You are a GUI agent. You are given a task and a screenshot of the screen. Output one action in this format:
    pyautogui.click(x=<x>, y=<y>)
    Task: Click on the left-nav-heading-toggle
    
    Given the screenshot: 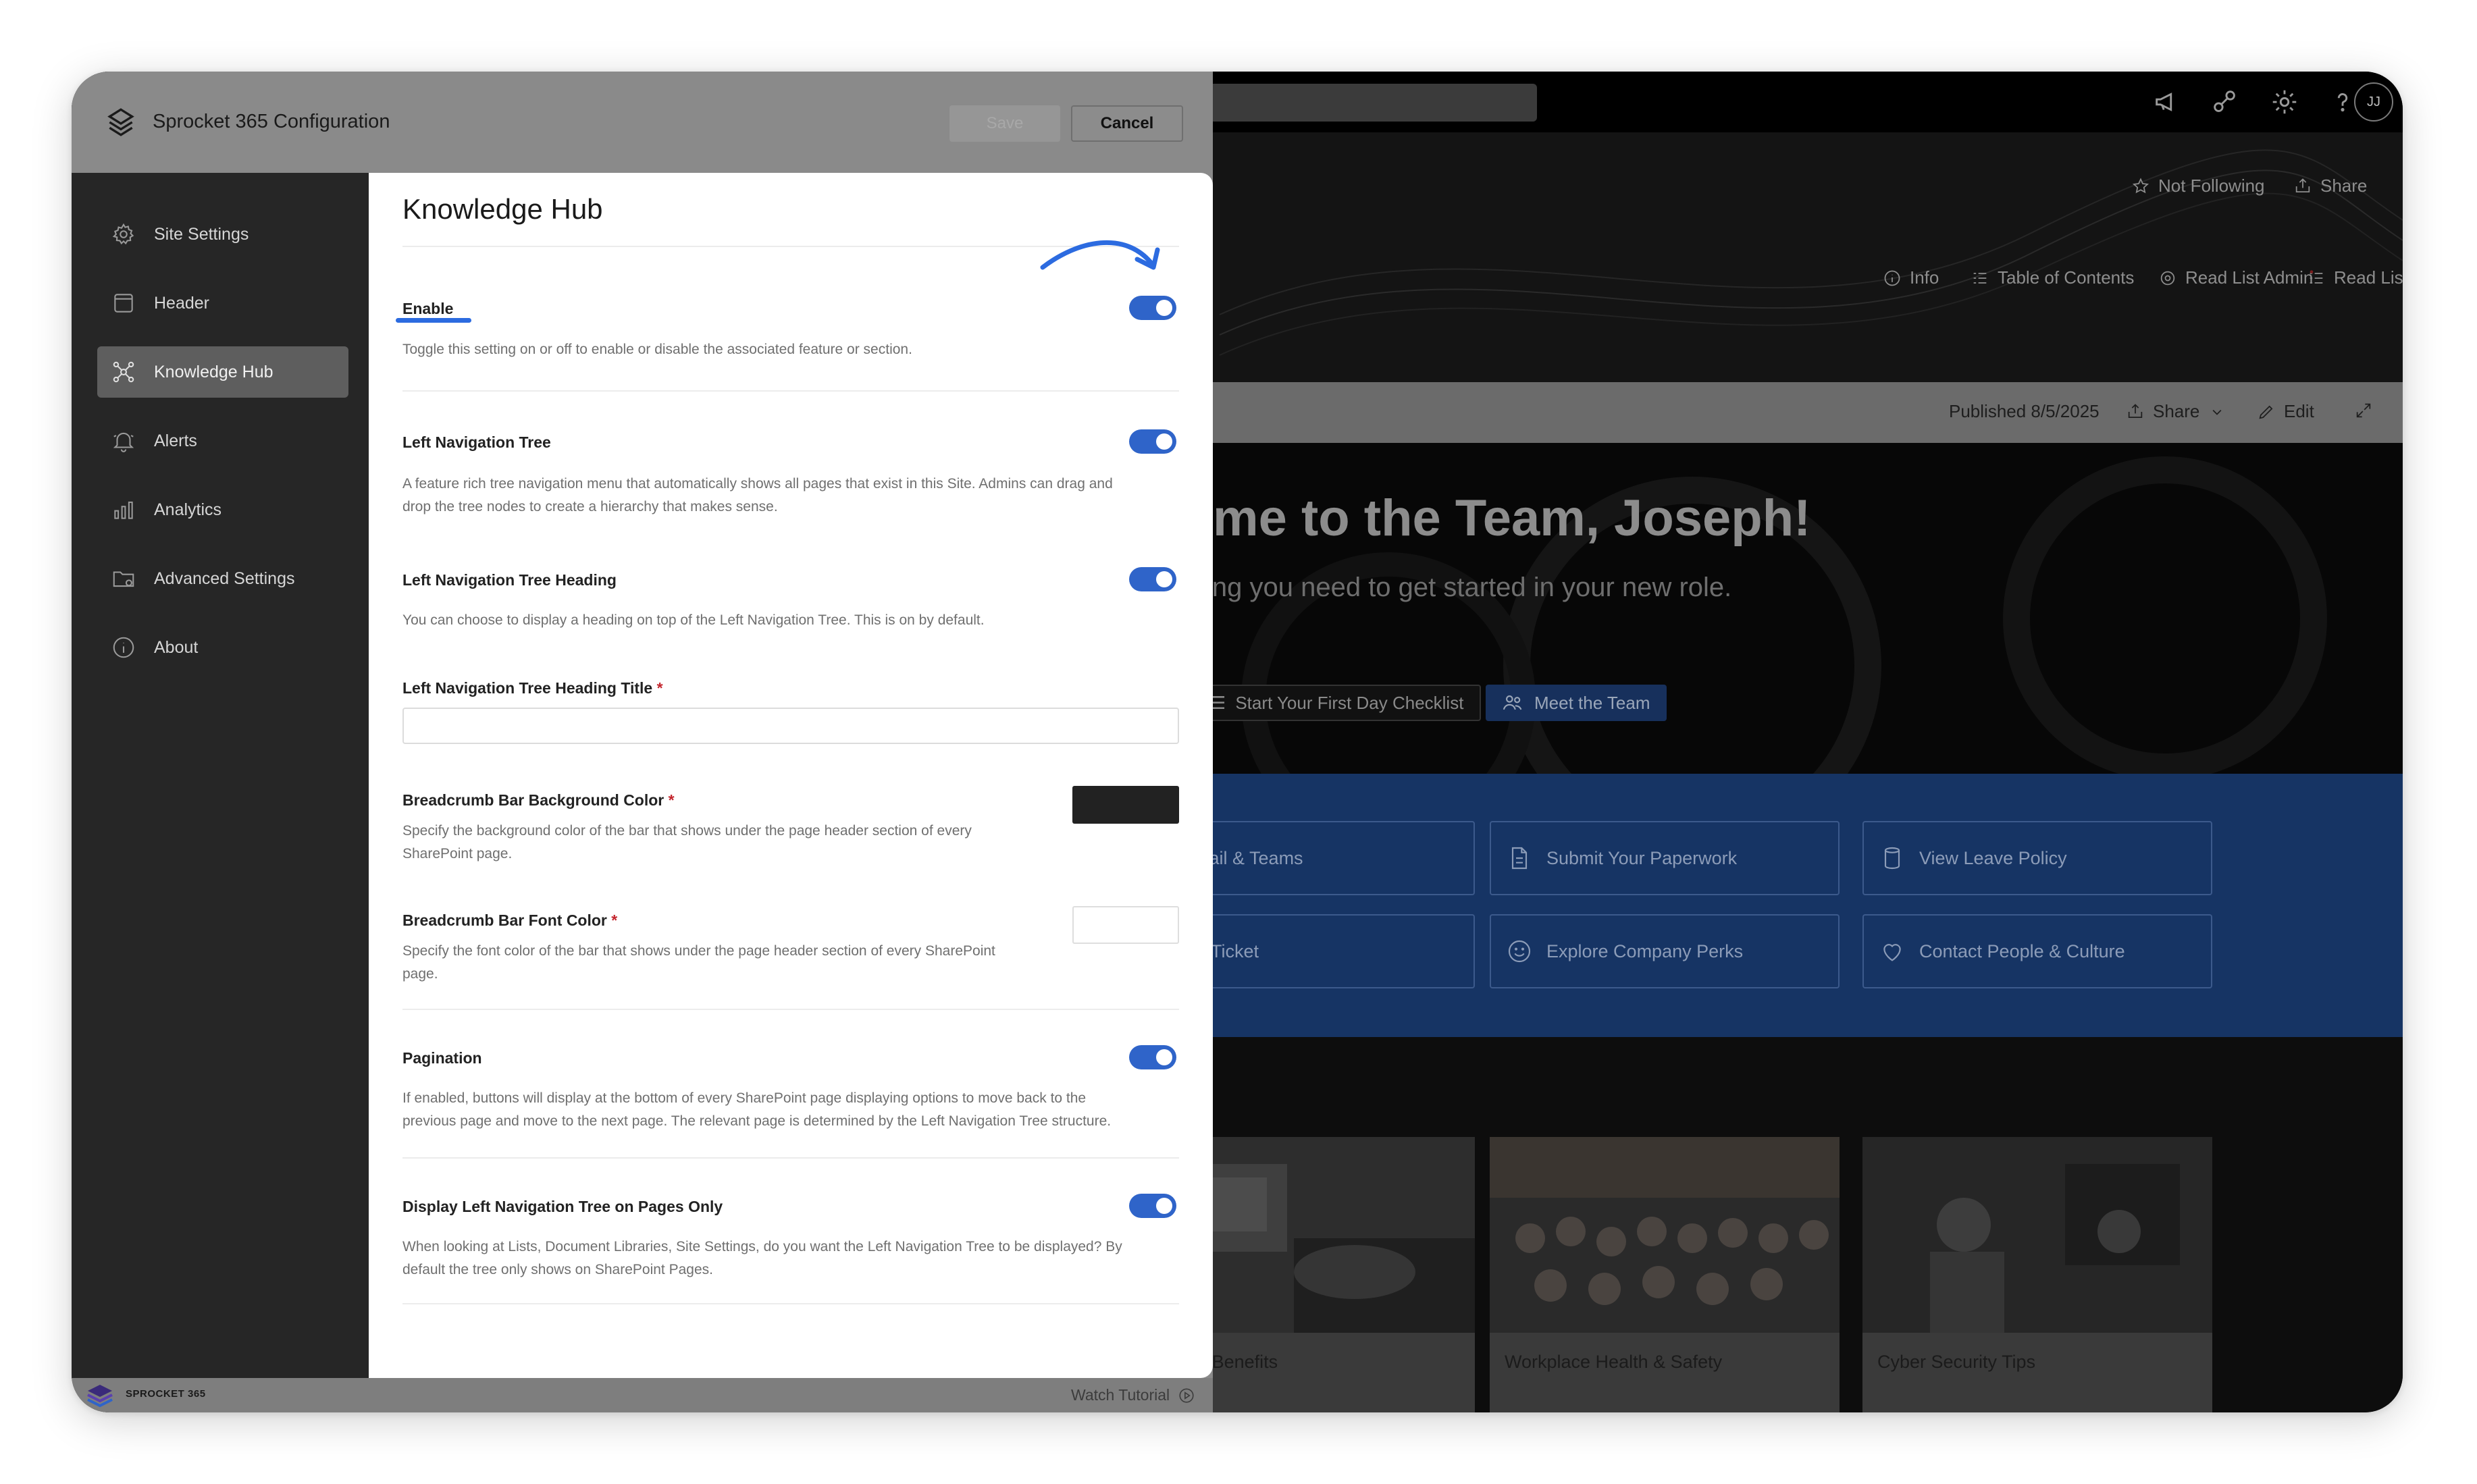 What is the action you would take?
    pyautogui.click(x=1152, y=579)
    